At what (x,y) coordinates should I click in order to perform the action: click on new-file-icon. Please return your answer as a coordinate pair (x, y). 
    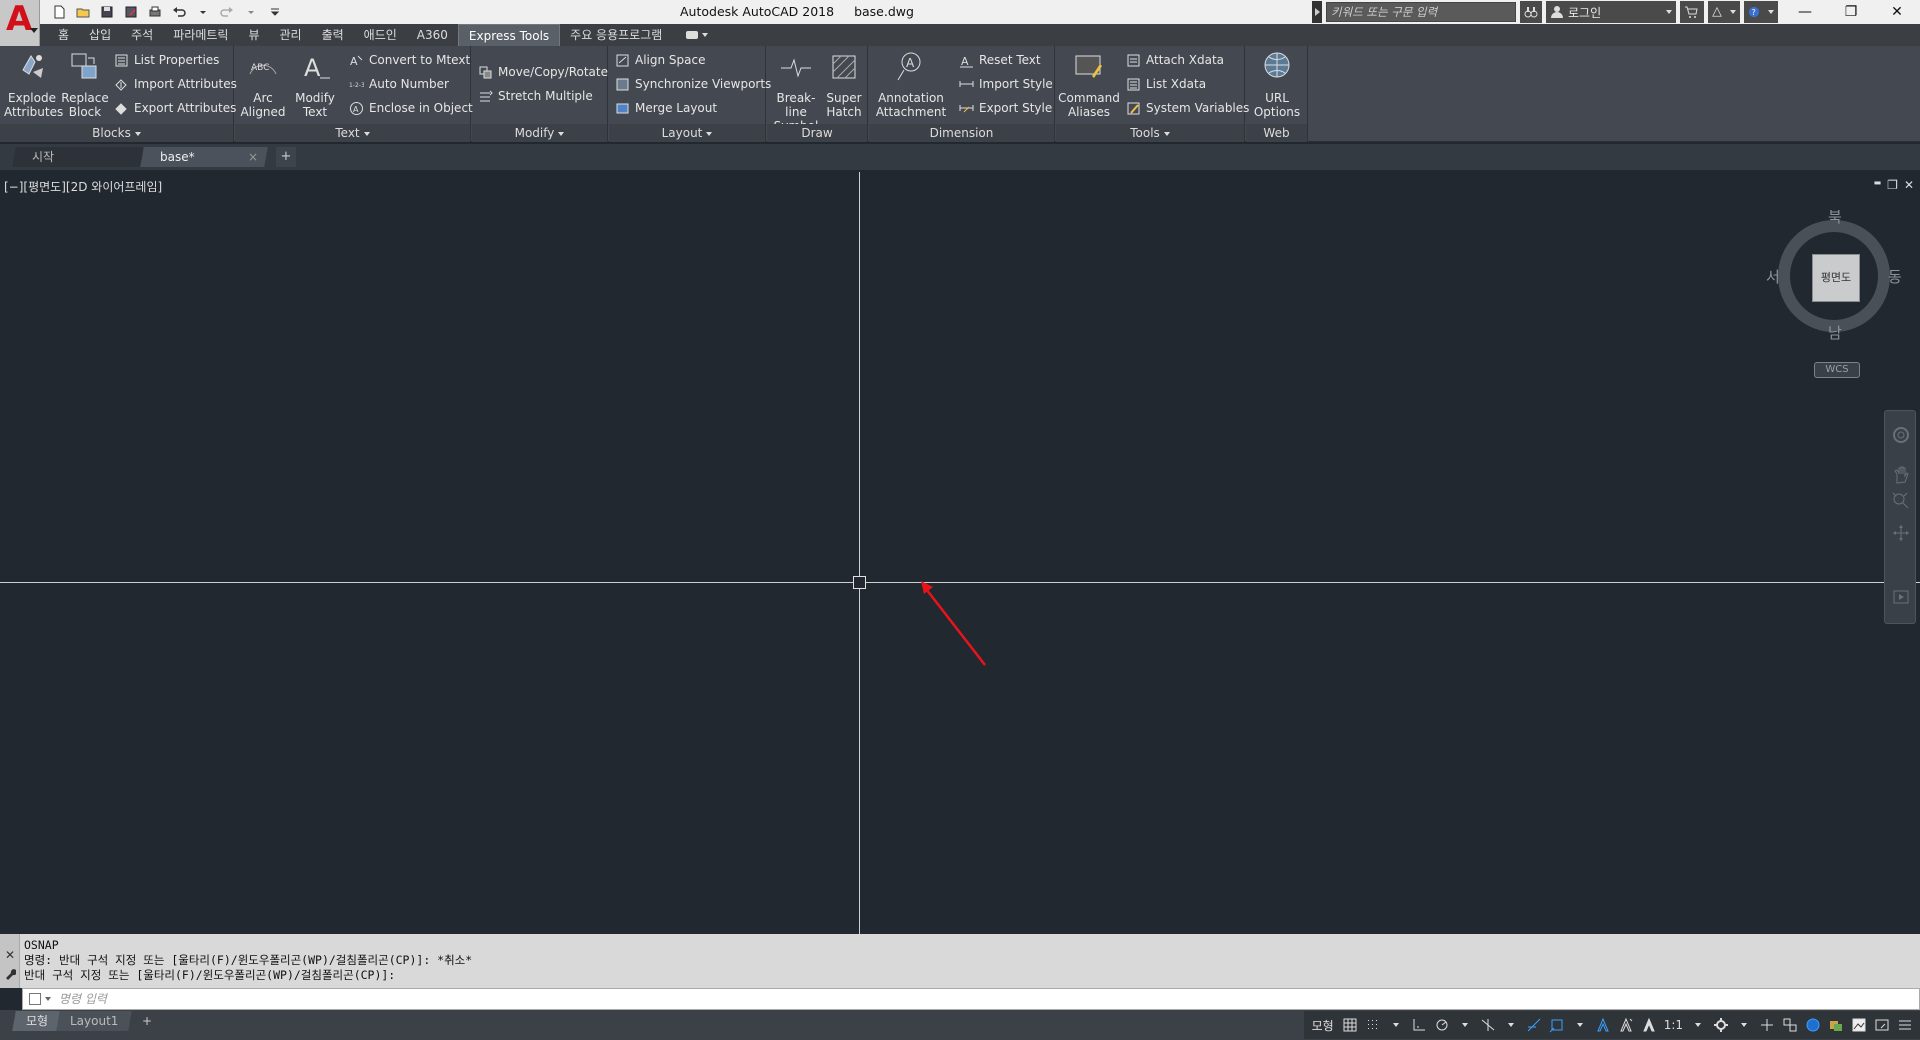
    Looking at the image, I should click on (59, 12).